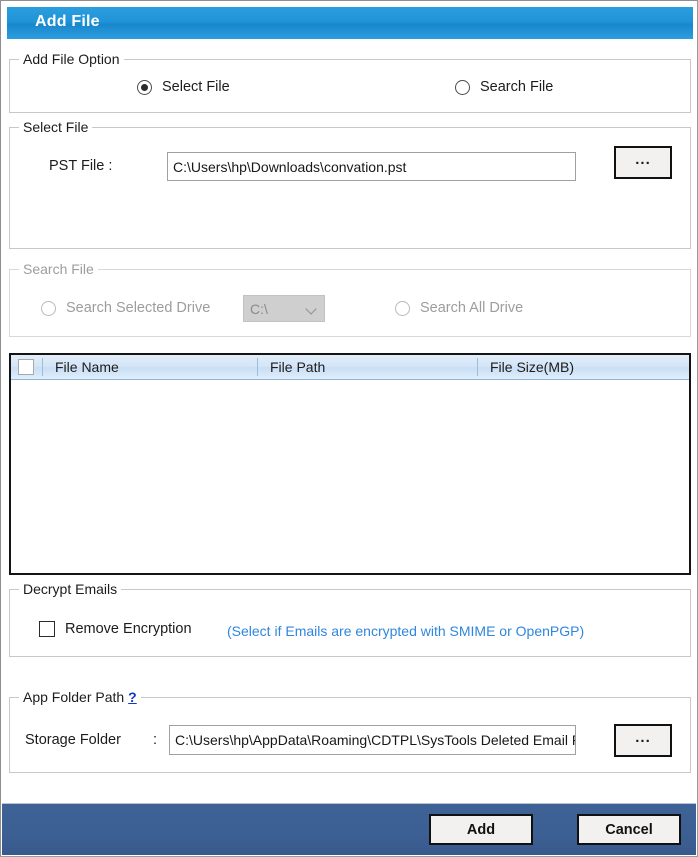  What do you see at coordinates (196, 87) in the screenshot?
I see `radio-select-file-label: Select File` at bounding box center [196, 87].